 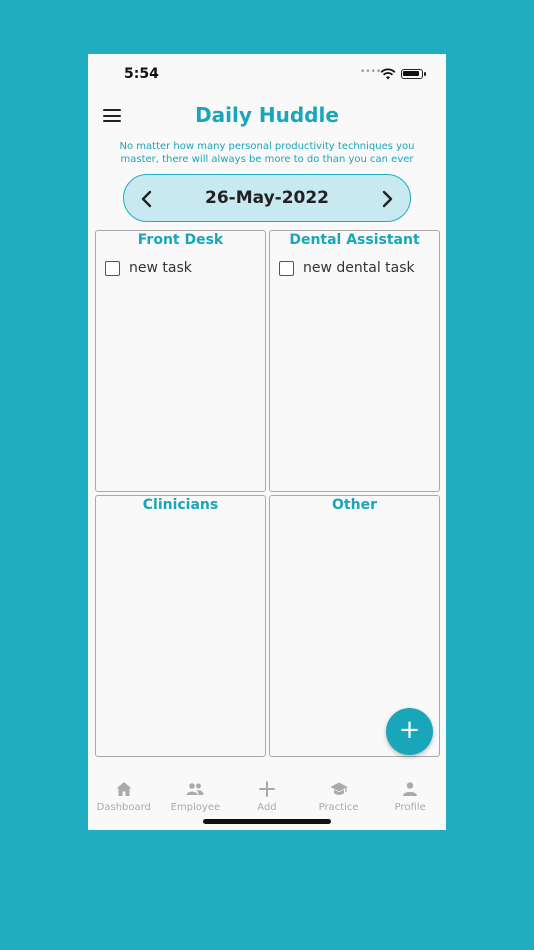 What do you see at coordinates (180, 626) in the screenshot?
I see `panel-clinicians: Clinicians` at bounding box center [180, 626].